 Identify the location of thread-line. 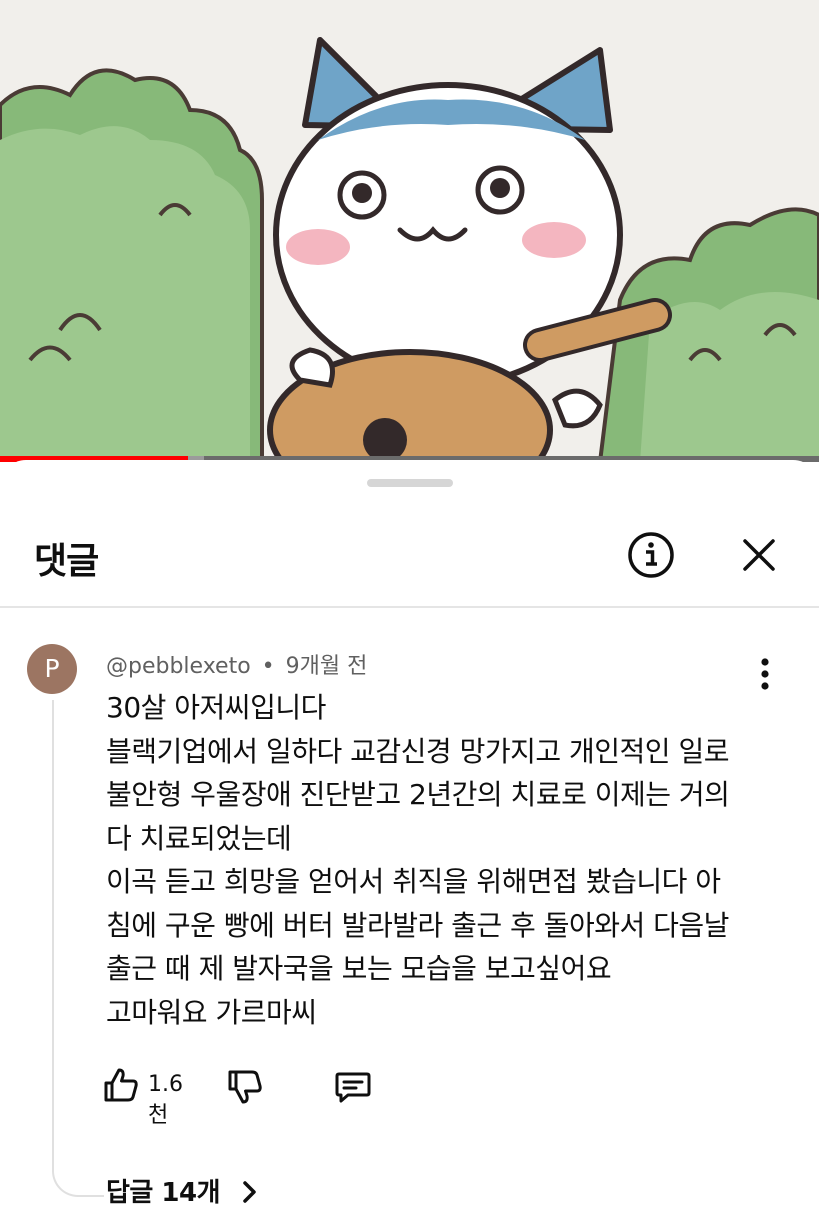
(78, 948).